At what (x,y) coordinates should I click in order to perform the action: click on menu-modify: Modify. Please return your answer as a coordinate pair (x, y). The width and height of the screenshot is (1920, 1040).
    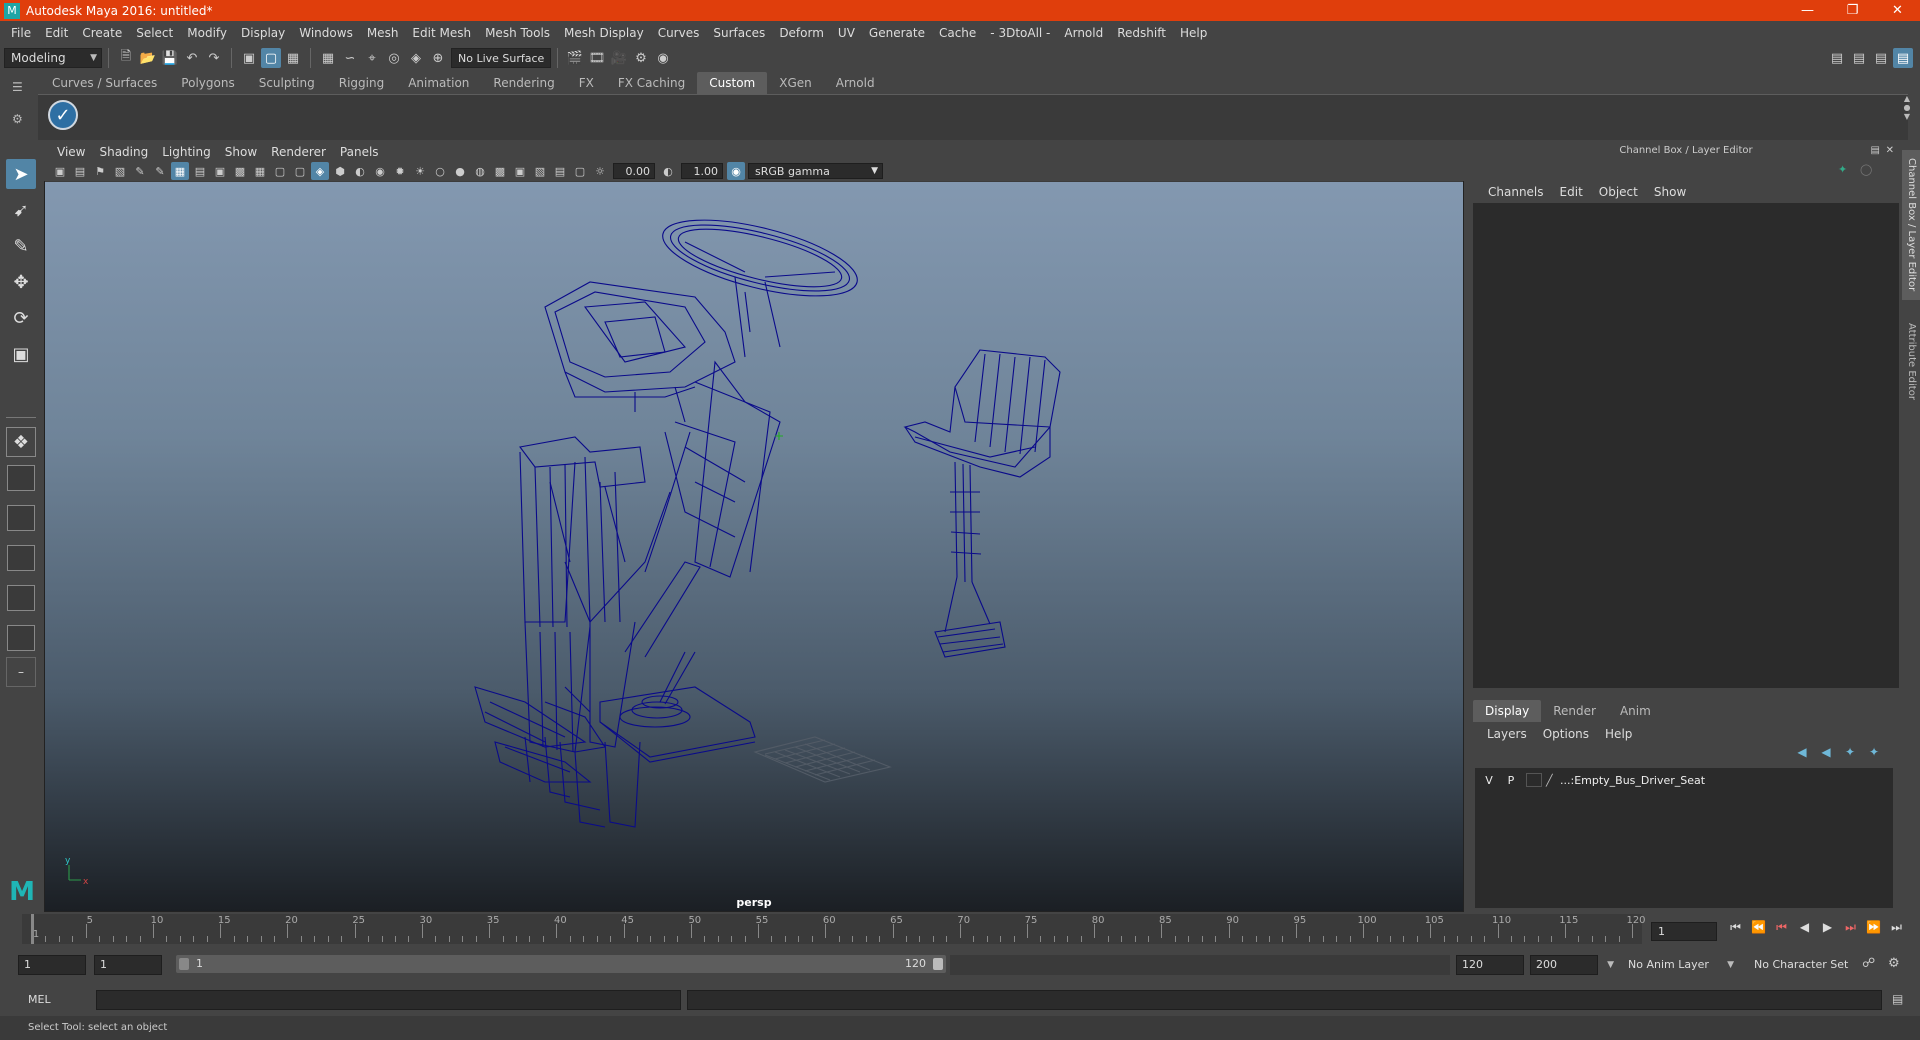
    Looking at the image, I should click on (207, 33).